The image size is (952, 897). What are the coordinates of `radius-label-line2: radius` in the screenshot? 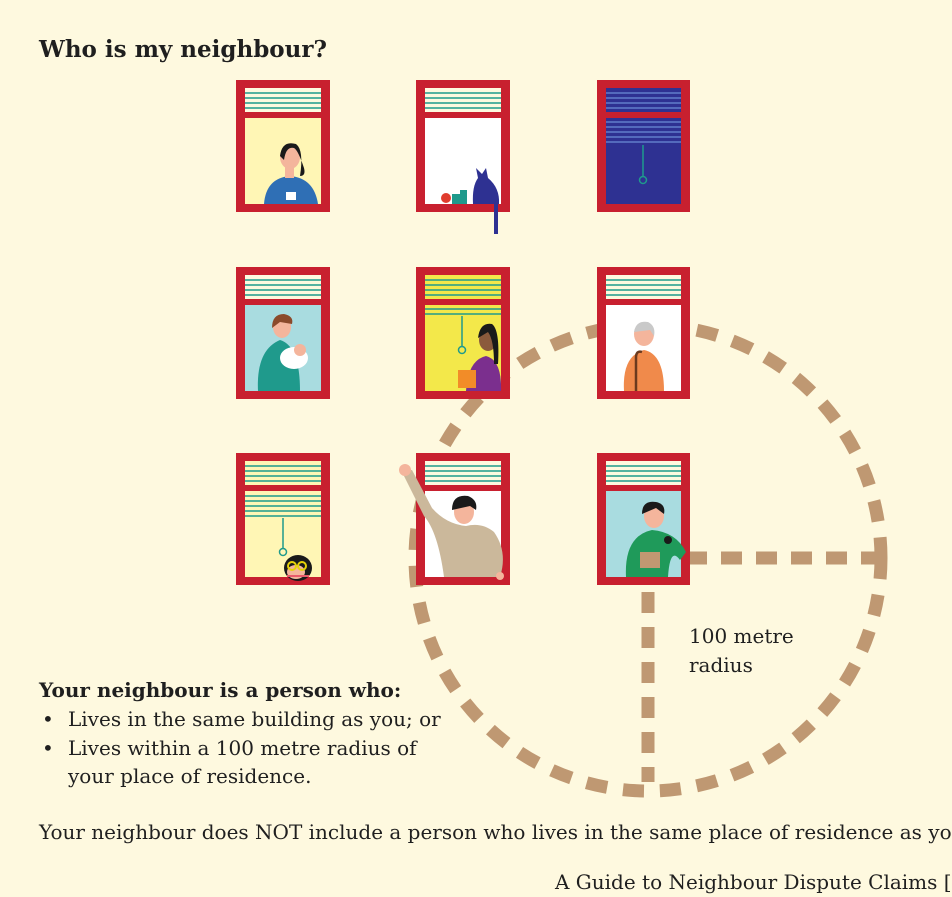 It's located at (721, 665).